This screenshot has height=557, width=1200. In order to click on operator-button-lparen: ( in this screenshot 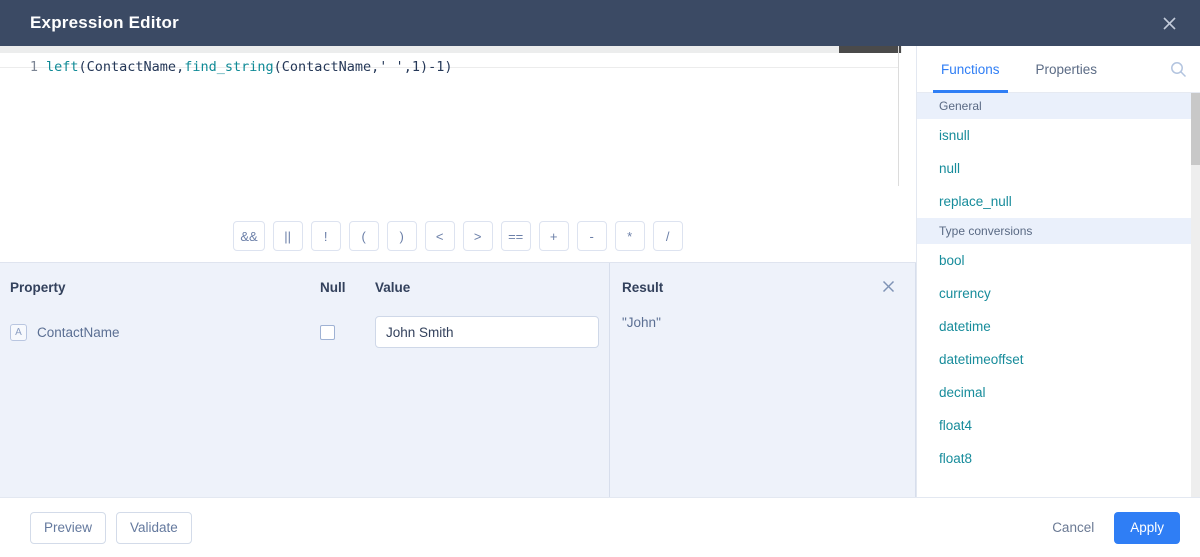, I will do `click(363, 236)`.